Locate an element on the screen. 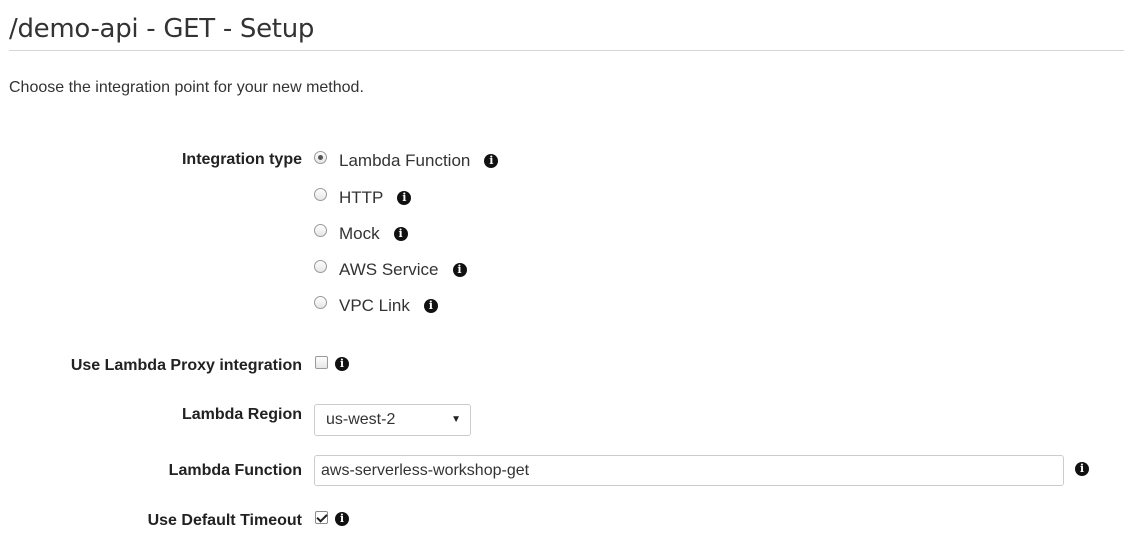 The width and height of the screenshot is (1124, 546). lambda-region-value: us-west-2 is located at coordinates (361, 419).